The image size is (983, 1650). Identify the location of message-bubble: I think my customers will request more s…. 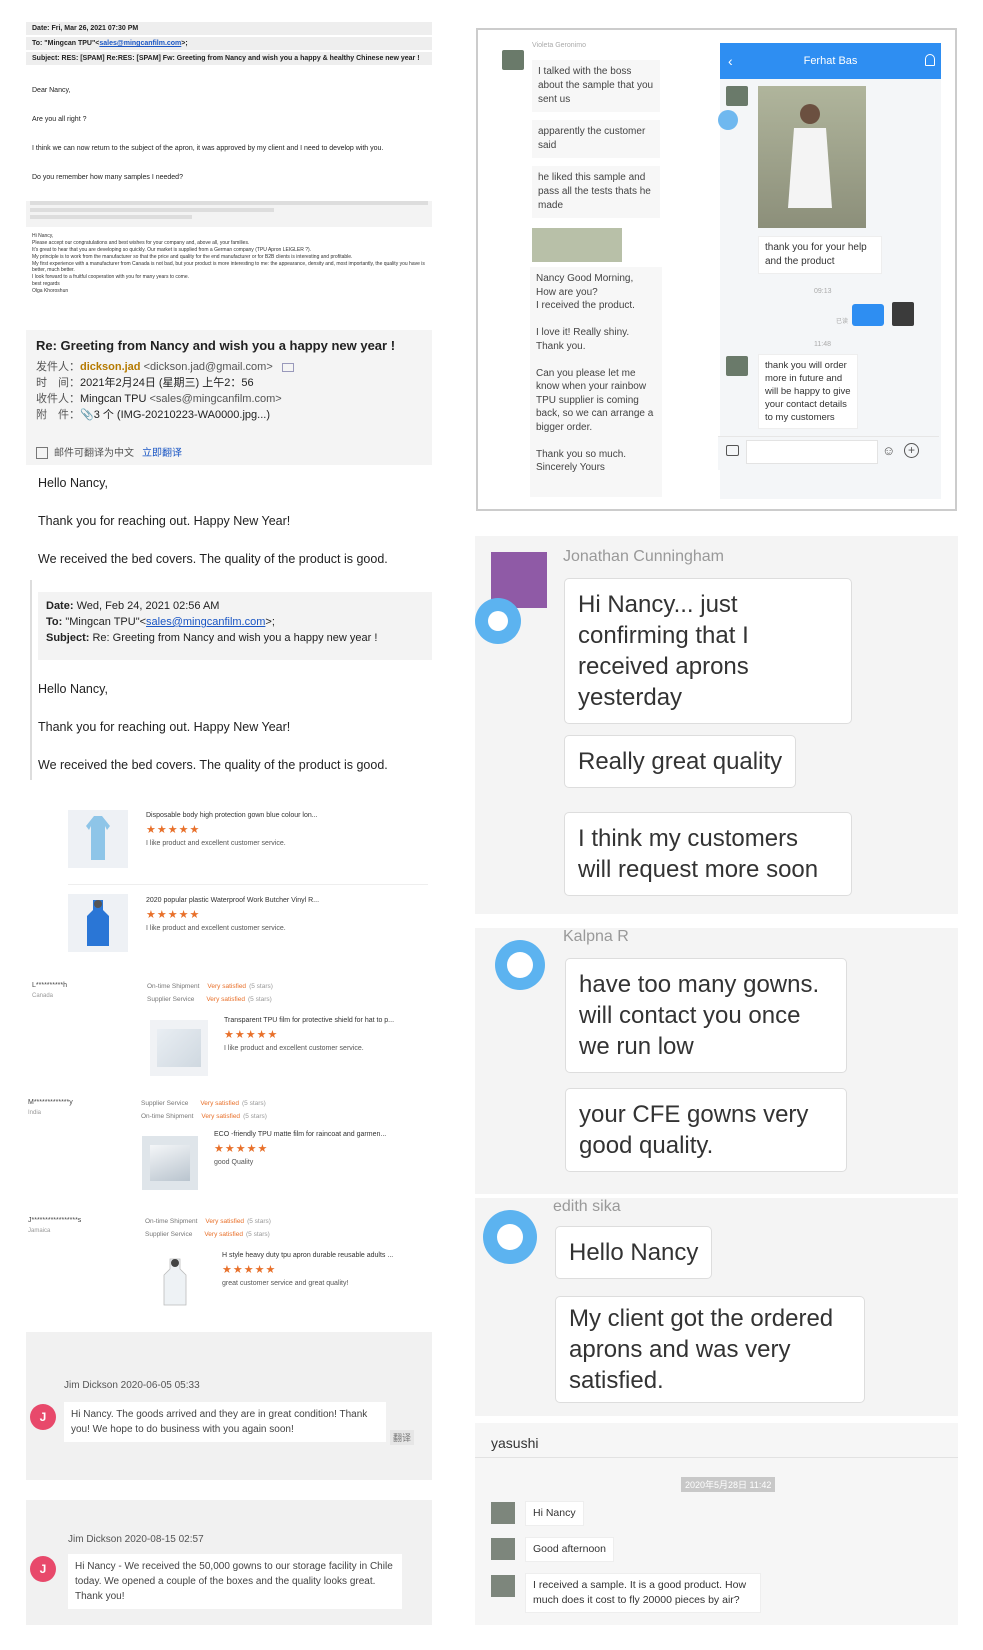
(708, 854).